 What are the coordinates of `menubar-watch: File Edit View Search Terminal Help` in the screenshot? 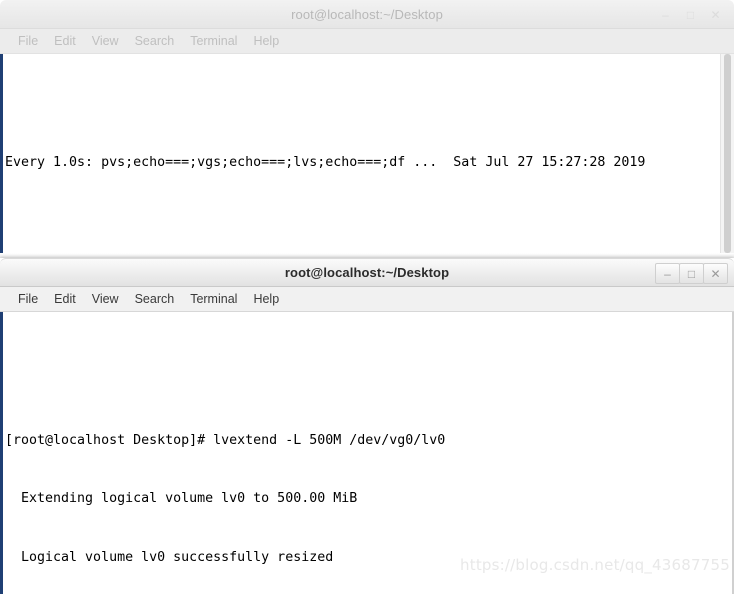 It's located at (367, 41).